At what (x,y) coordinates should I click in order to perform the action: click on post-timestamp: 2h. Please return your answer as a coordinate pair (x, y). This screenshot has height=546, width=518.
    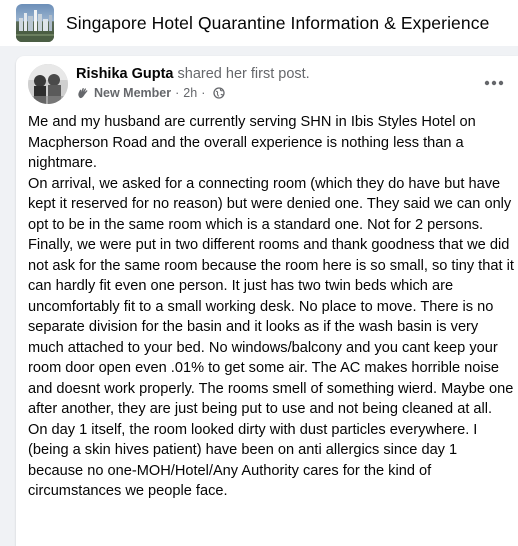
    Looking at the image, I should click on (190, 93).